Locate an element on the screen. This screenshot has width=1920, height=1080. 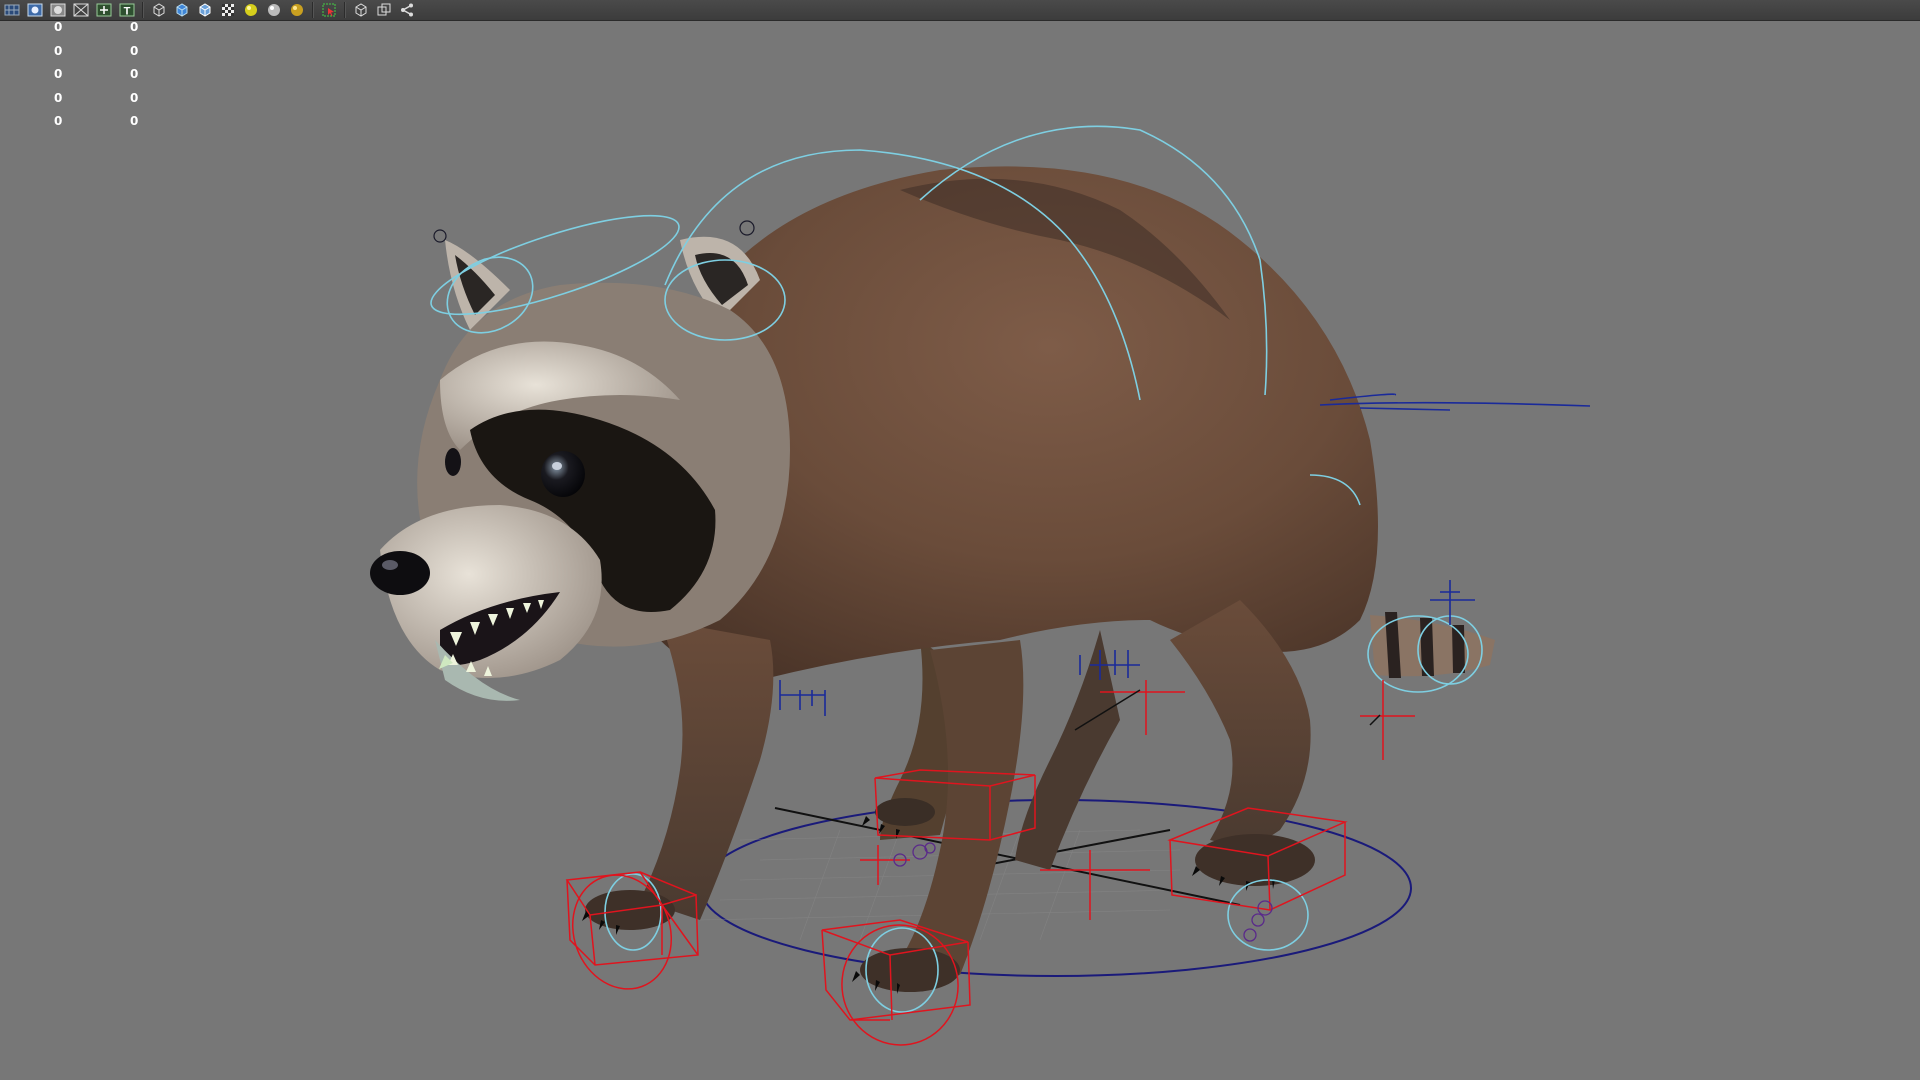
text-icon: T is located at coordinates (126, 10).